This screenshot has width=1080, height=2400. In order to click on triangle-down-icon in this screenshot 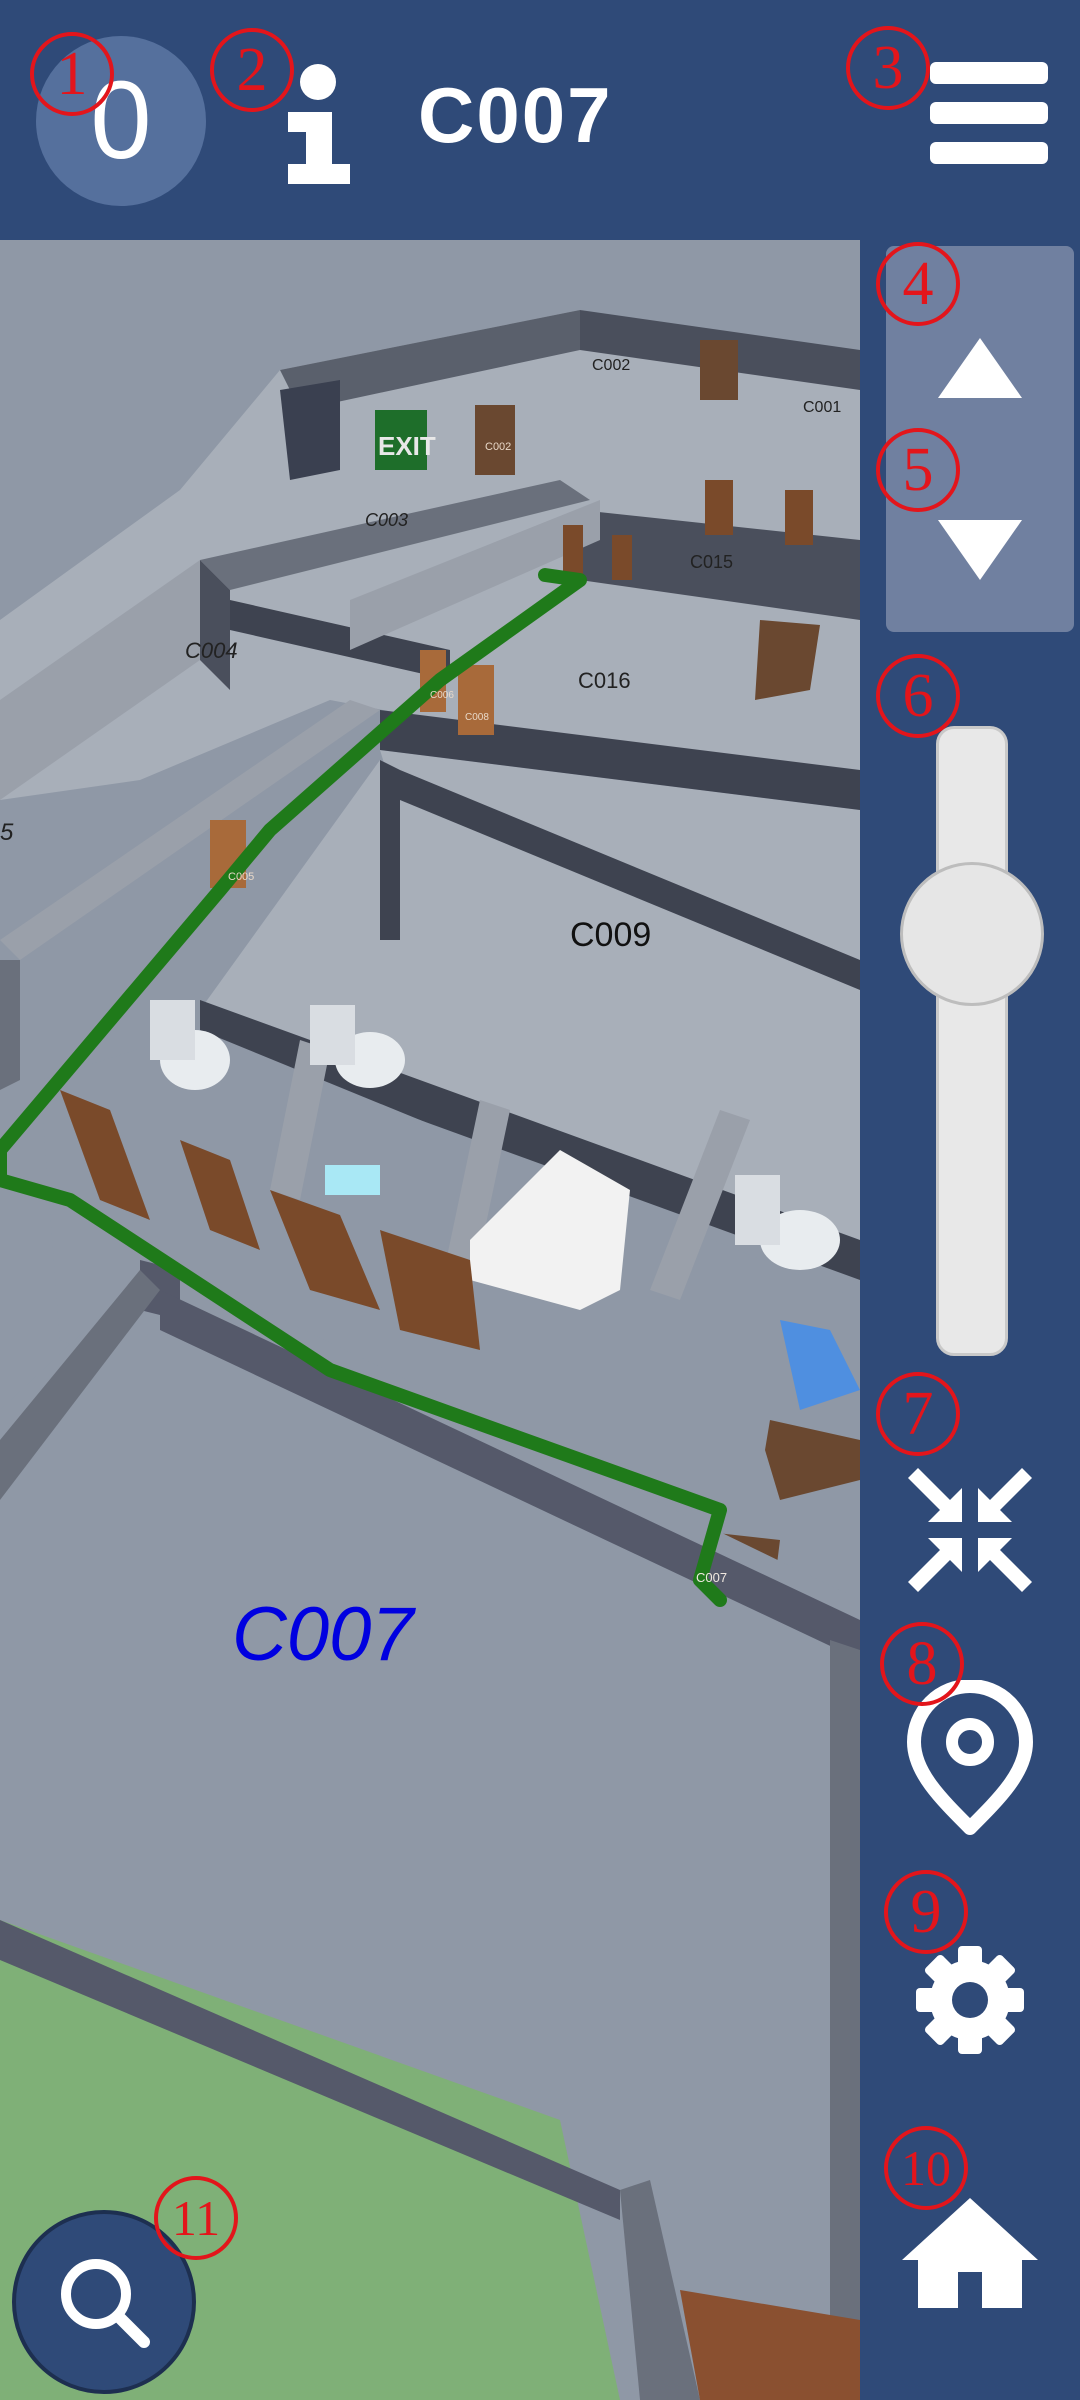, I will do `click(980, 550)`.